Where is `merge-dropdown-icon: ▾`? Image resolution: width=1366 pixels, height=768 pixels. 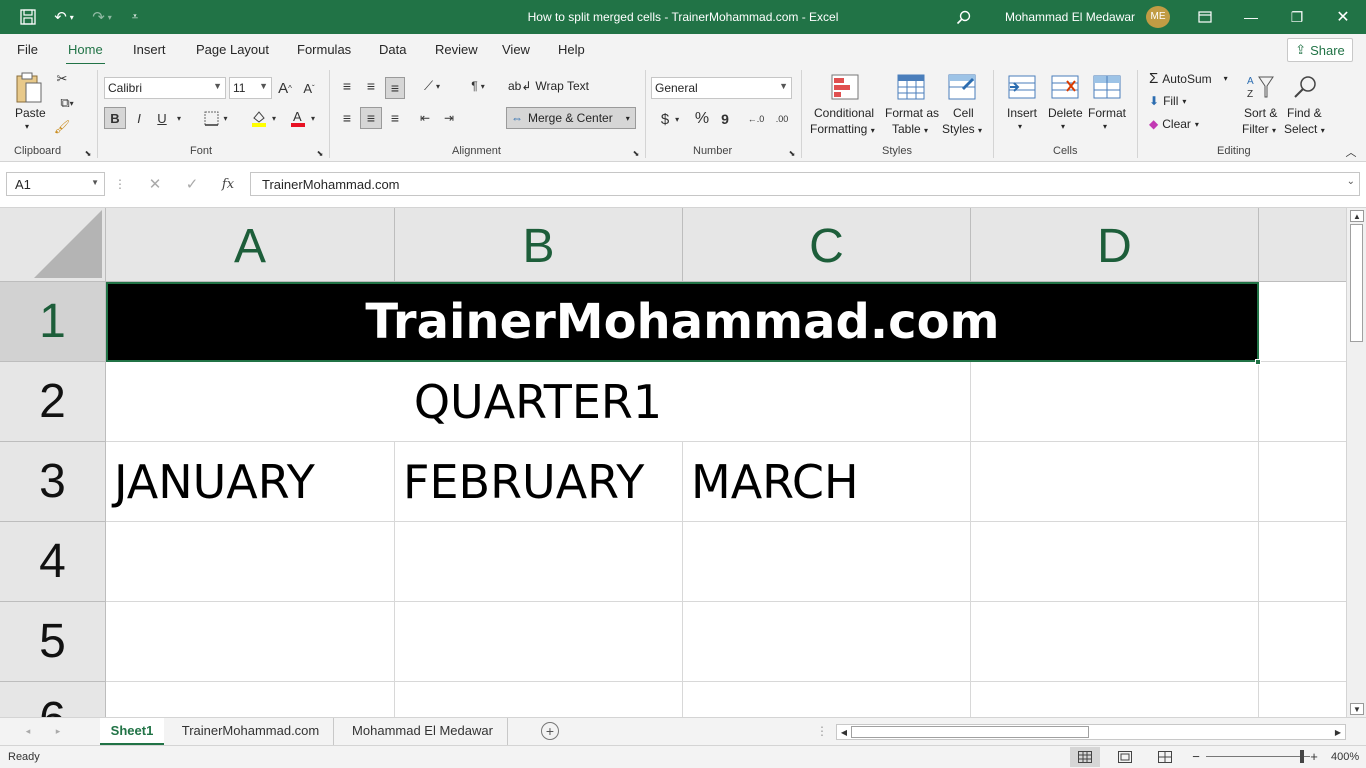 merge-dropdown-icon: ▾ is located at coordinates (628, 118).